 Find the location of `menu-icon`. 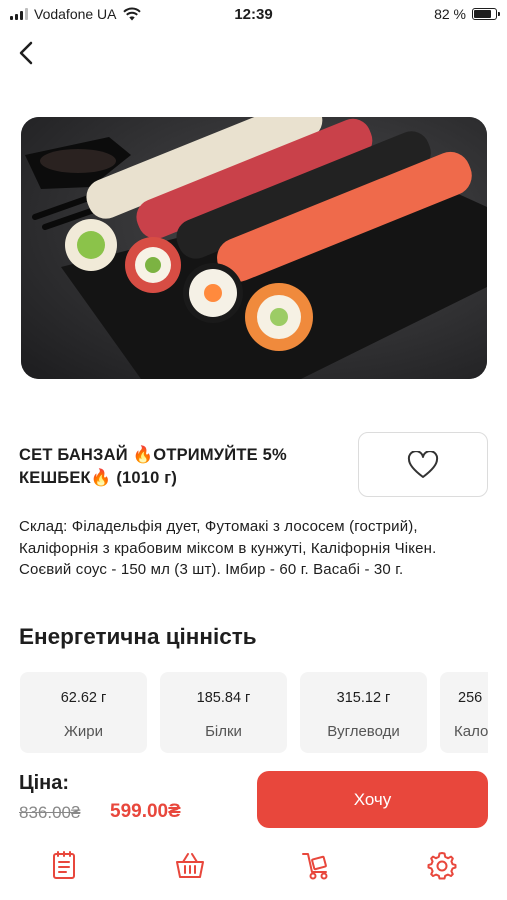

menu-icon is located at coordinates (64, 865).